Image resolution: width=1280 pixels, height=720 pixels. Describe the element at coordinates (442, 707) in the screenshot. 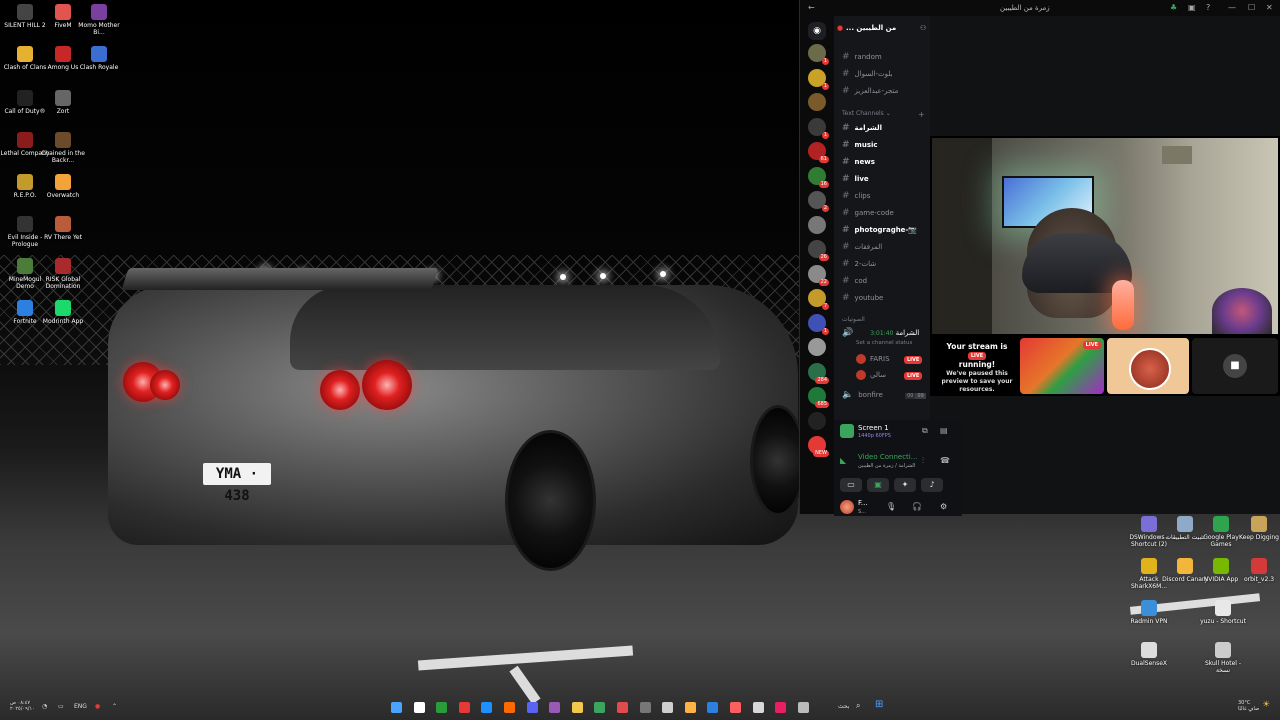

I see `xbox-icon` at that location.